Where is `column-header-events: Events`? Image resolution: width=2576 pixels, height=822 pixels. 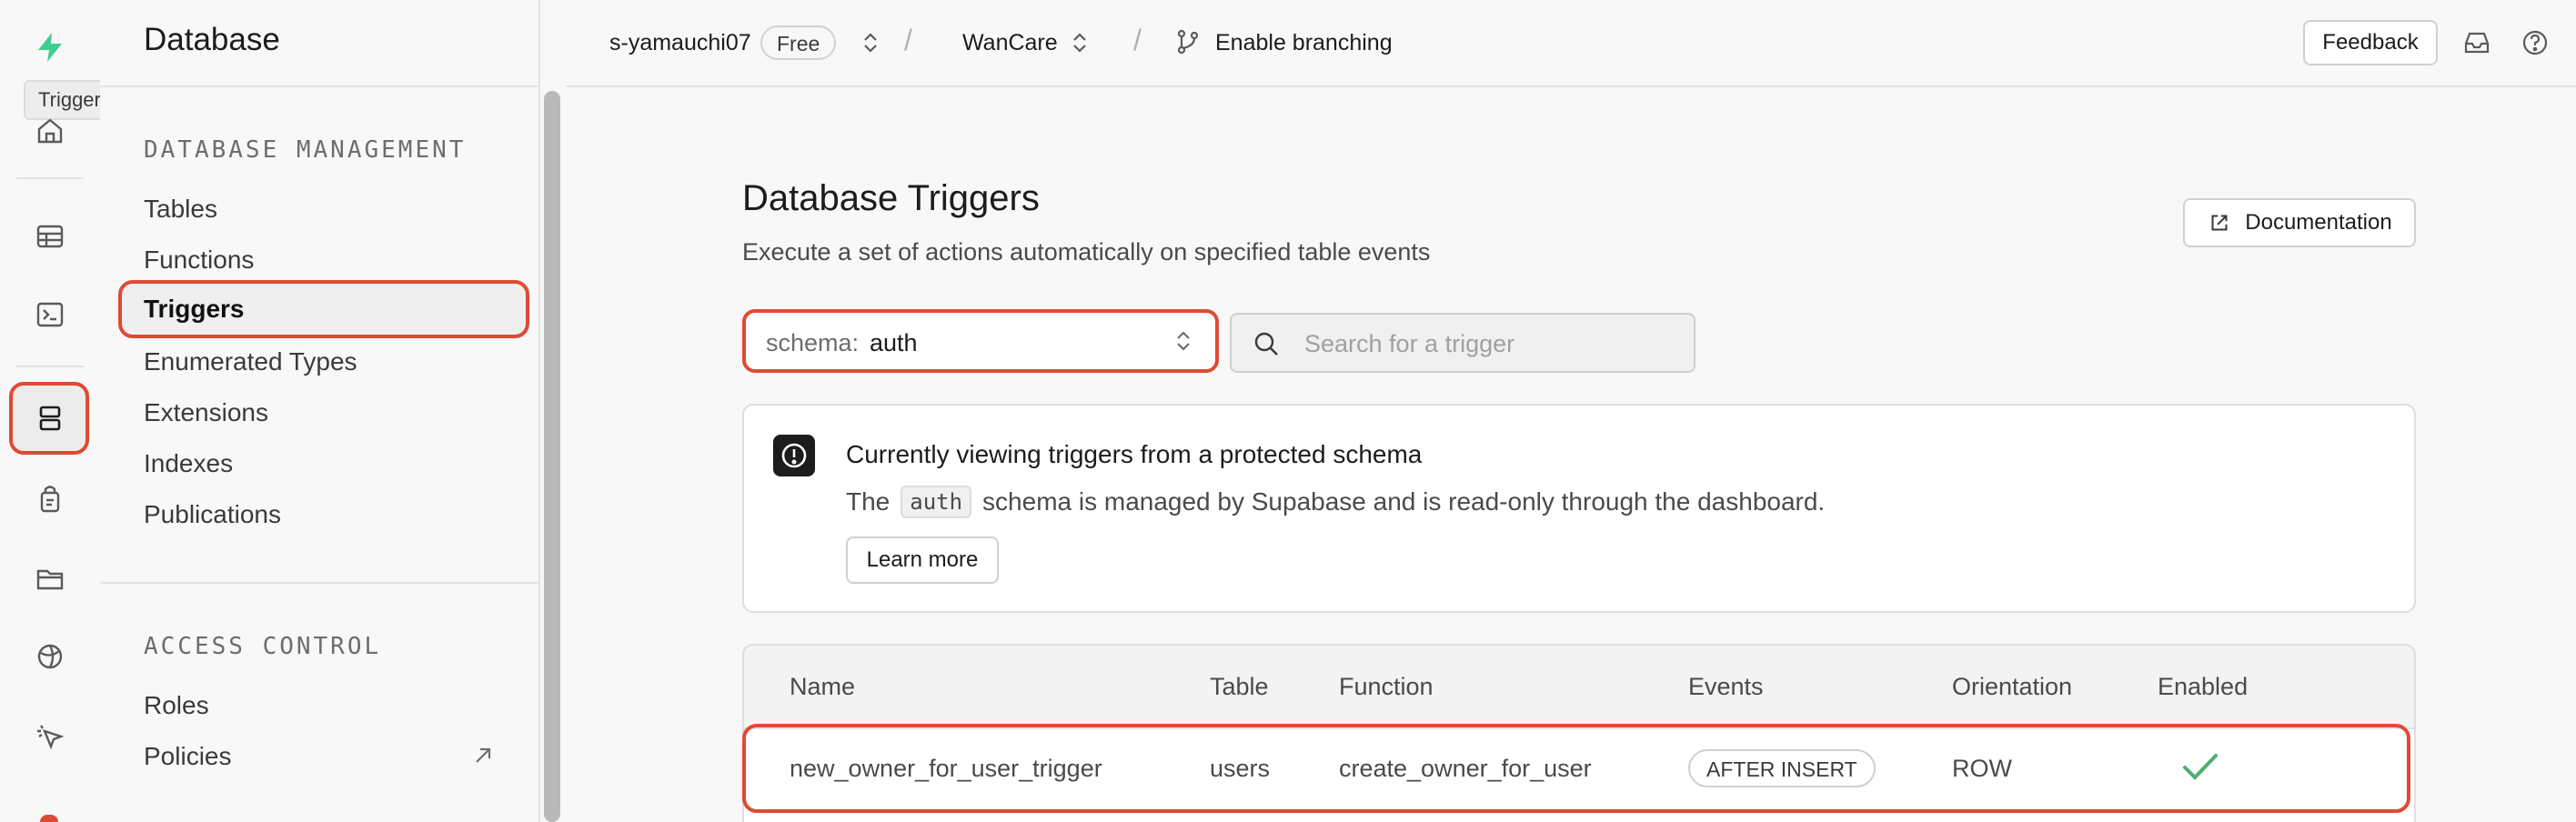
column-header-events: Events is located at coordinates (1726, 687).